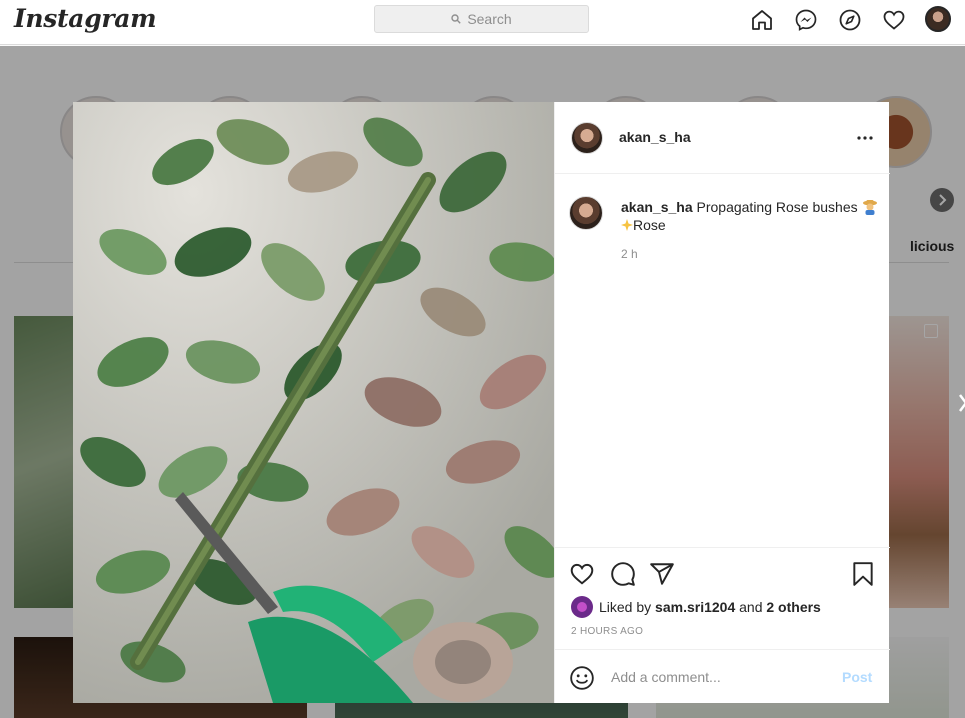 This screenshot has width=965, height=718. I want to click on bookmark-icon, so click(863, 574).